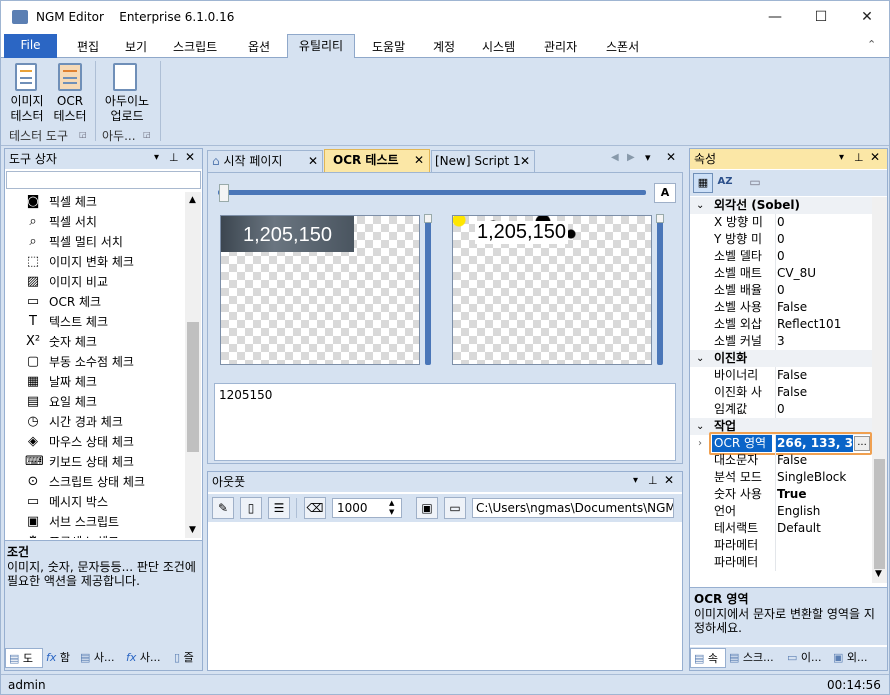  I want to click on menu-view: 보기, so click(136, 46).